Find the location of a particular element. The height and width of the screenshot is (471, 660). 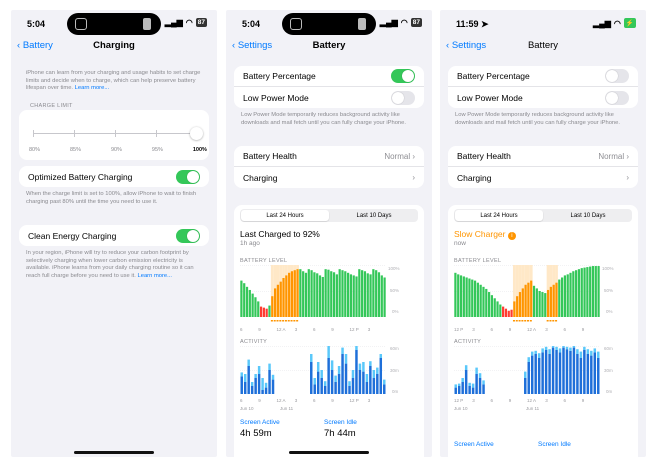

battery-health-label: Battery Health is located at coordinates (484, 156).